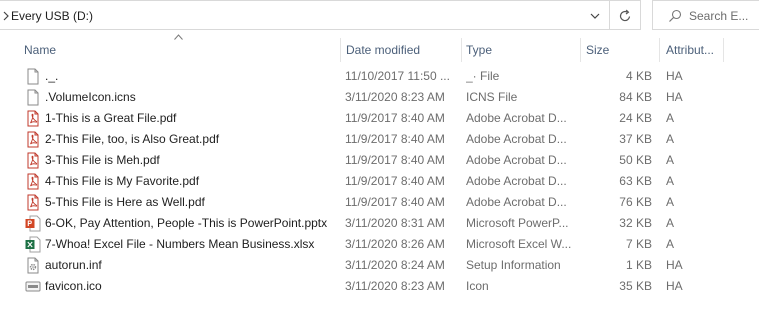 This screenshot has width=759, height=315. What do you see at coordinates (635, 118) in the screenshot?
I see `file-size: 24 KB` at bounding box center [635, 118].